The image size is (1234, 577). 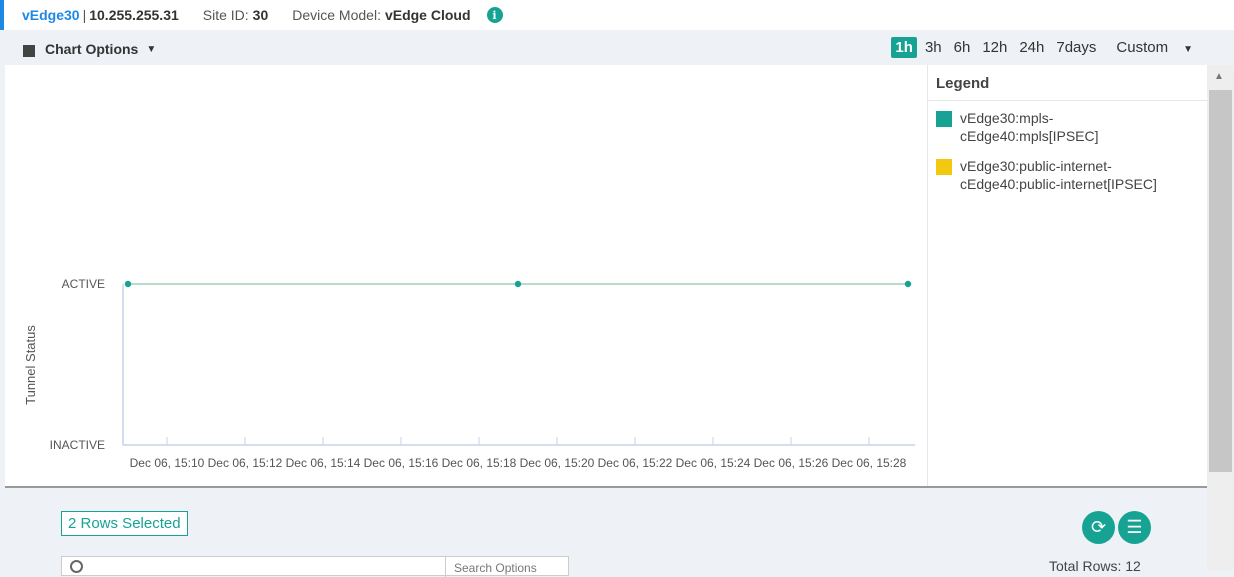 I want to click on page-scrollbar: ▲, so click(x=1220, y=317).